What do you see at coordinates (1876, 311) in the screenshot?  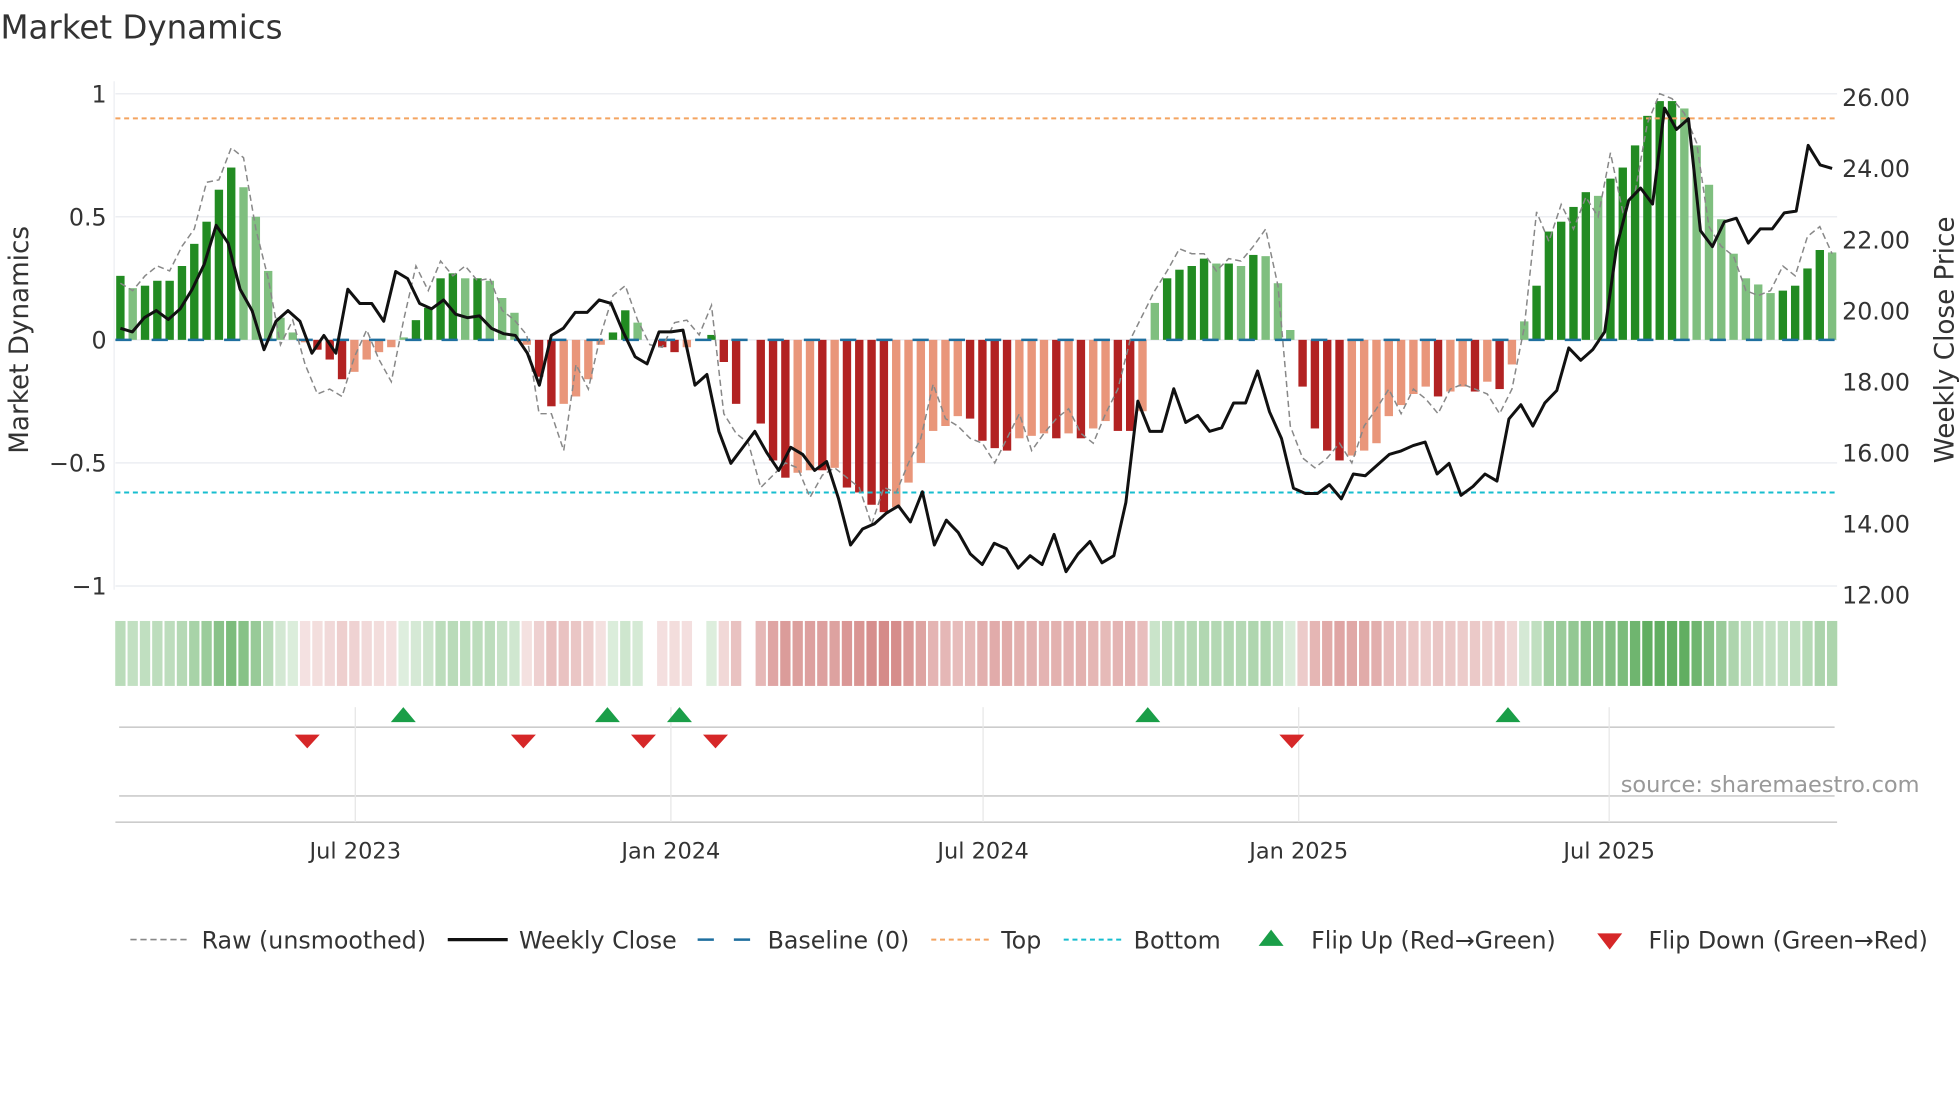 I see `y2-tick-label: 20.00` at bounding box center [1876, 311].